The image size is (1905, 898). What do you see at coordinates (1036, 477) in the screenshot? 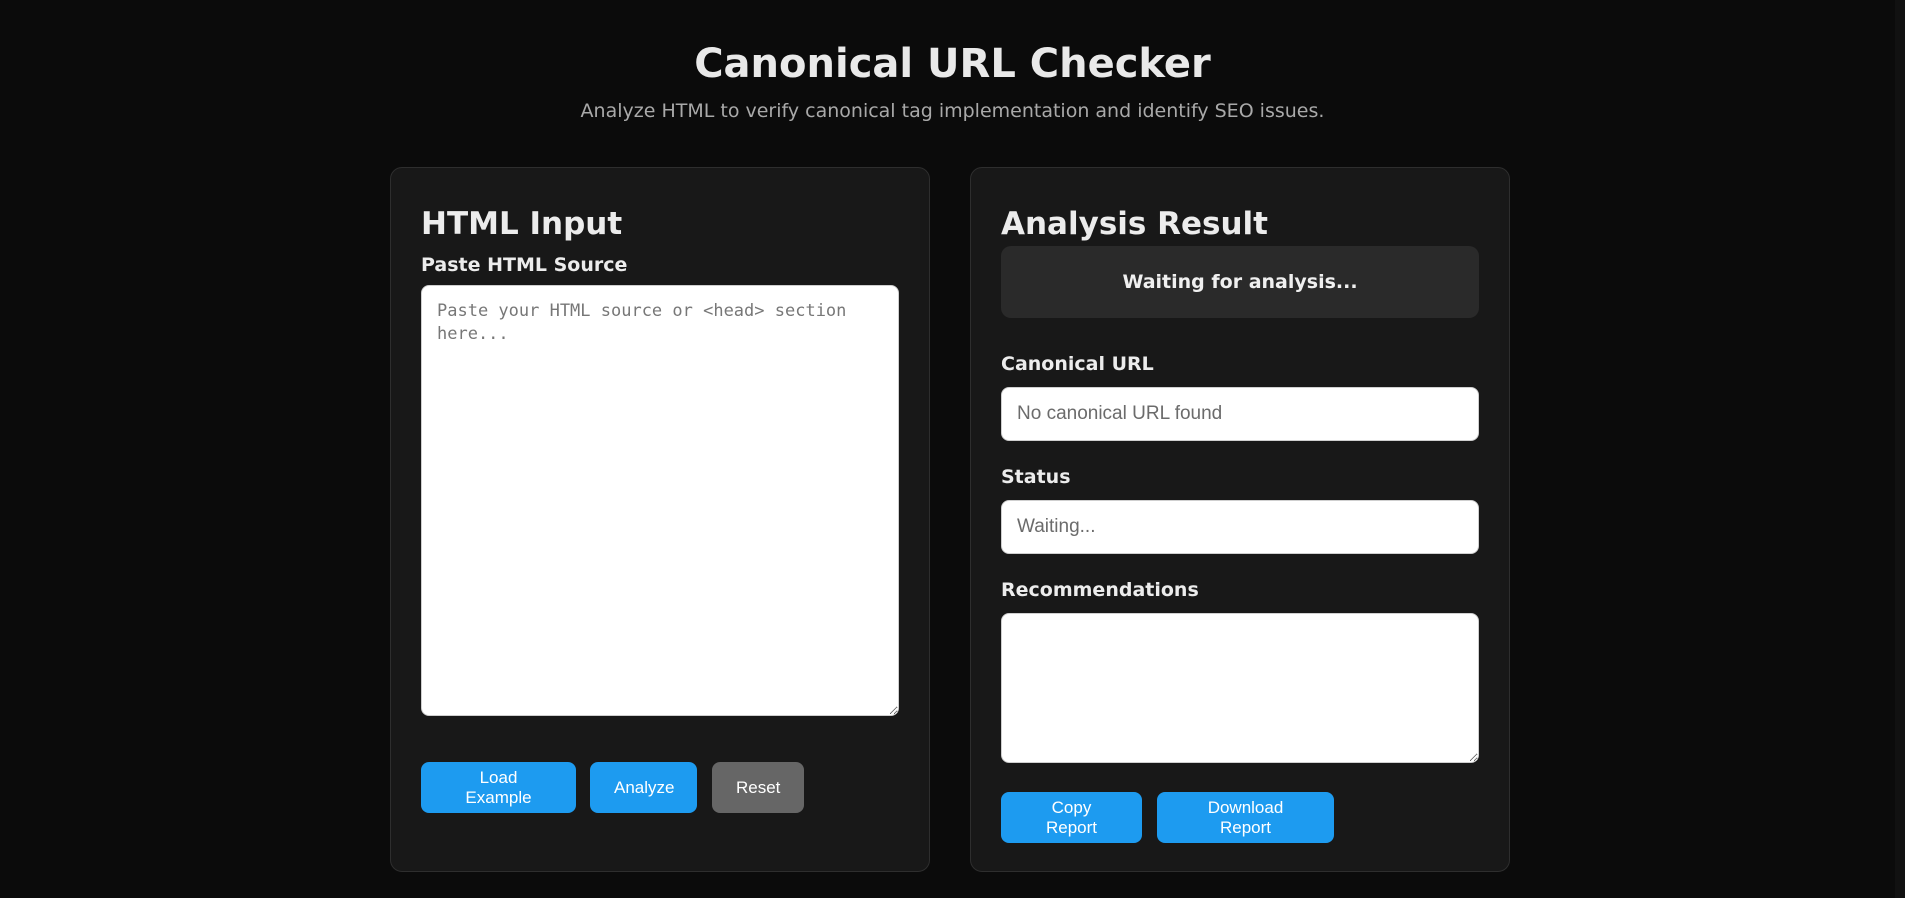
I see `status-label: Status` at bounding box center [1036, 477].